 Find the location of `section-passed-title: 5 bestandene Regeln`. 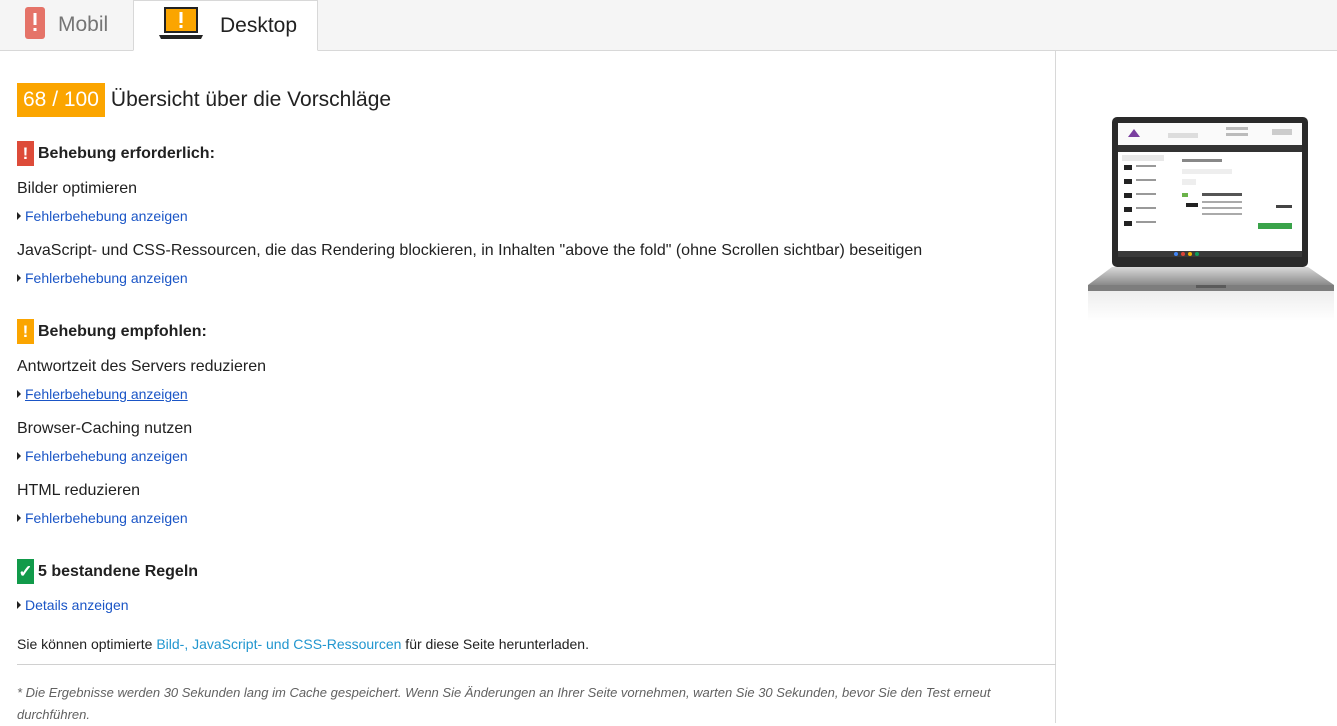

section-passed-title: 5 bestandene Regeln is located at coordinates (118, 571).